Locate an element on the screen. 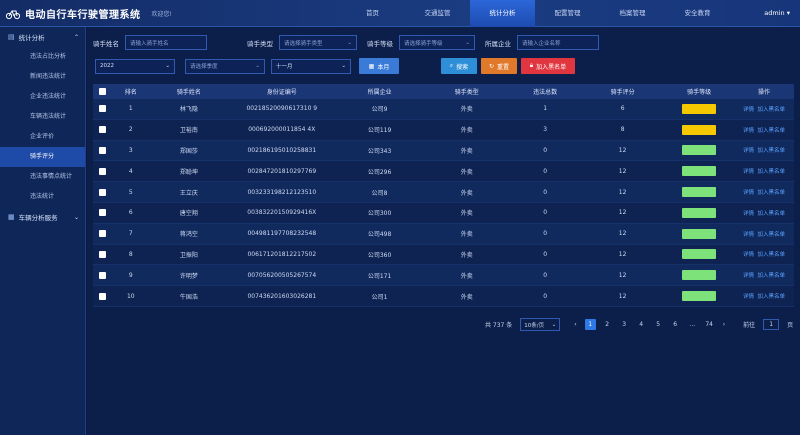  column-header: 身份证编号 is located at coordinates (281, 92).